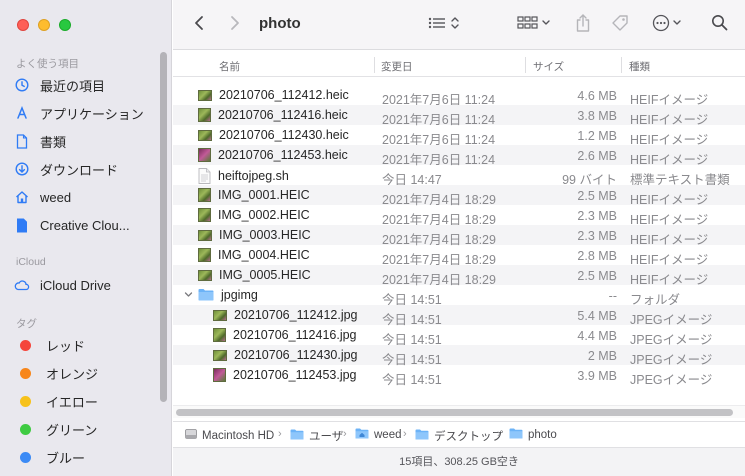  What do you see at coordinates (239, 295) in the screenshot?
I see `file-name: jpgimg` at bounding box center [239, 295].